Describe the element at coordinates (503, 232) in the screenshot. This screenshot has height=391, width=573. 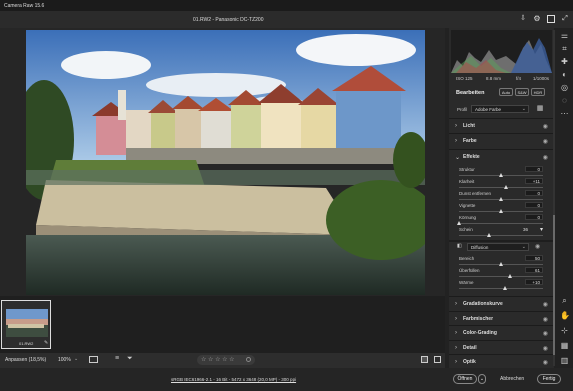
I see `schein-row: Schein 36 ▾` at that location.